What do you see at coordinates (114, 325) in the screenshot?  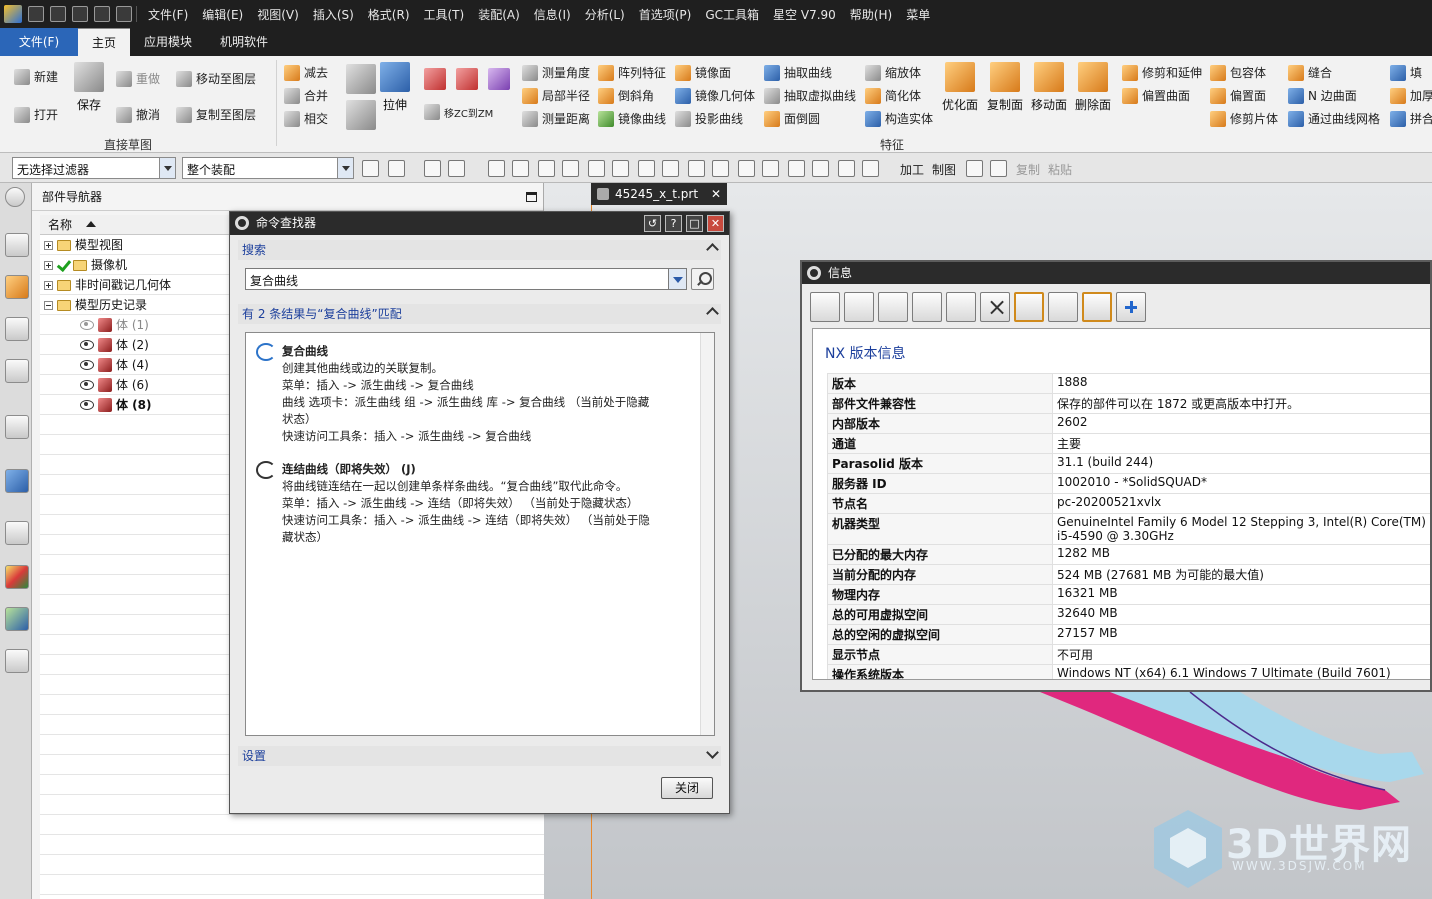 I see `tree-row-body-1: 体 (1)` at bounding box center [114, 325].